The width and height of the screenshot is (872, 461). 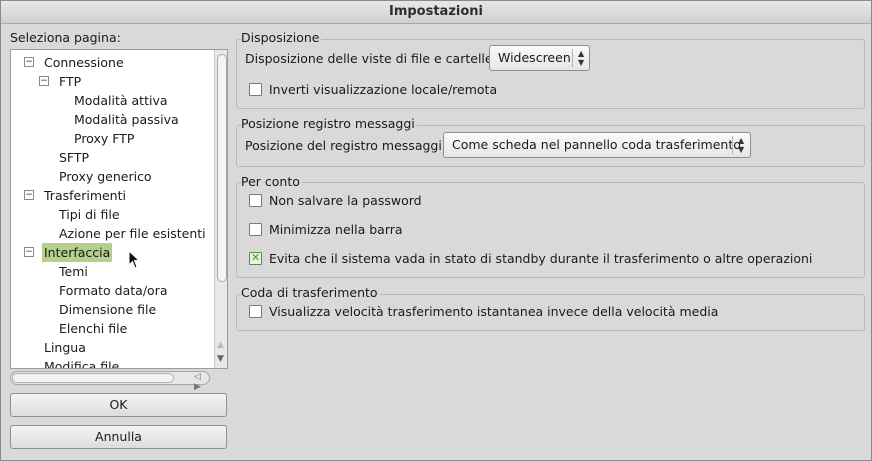 What do you see at coordinates (436, 12) in the screenshot?
I see `window-title: Impostazioni` at bounding box center [436, 12].